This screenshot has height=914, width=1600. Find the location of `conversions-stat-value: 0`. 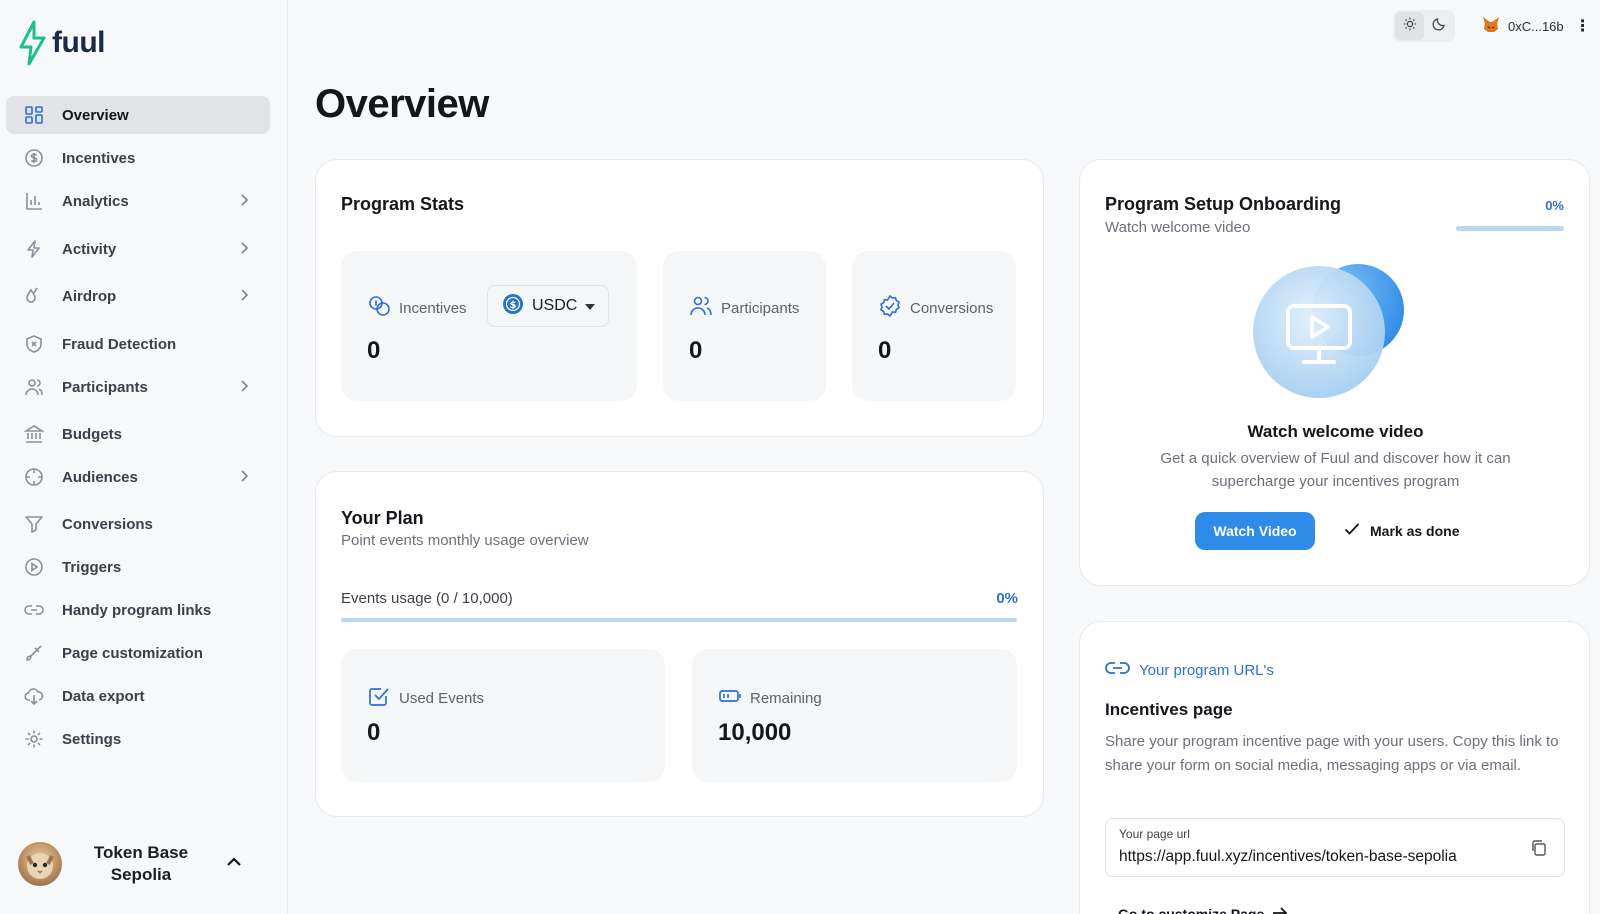

conversions-stat-value: 0 is located at coordinates (885, 350).